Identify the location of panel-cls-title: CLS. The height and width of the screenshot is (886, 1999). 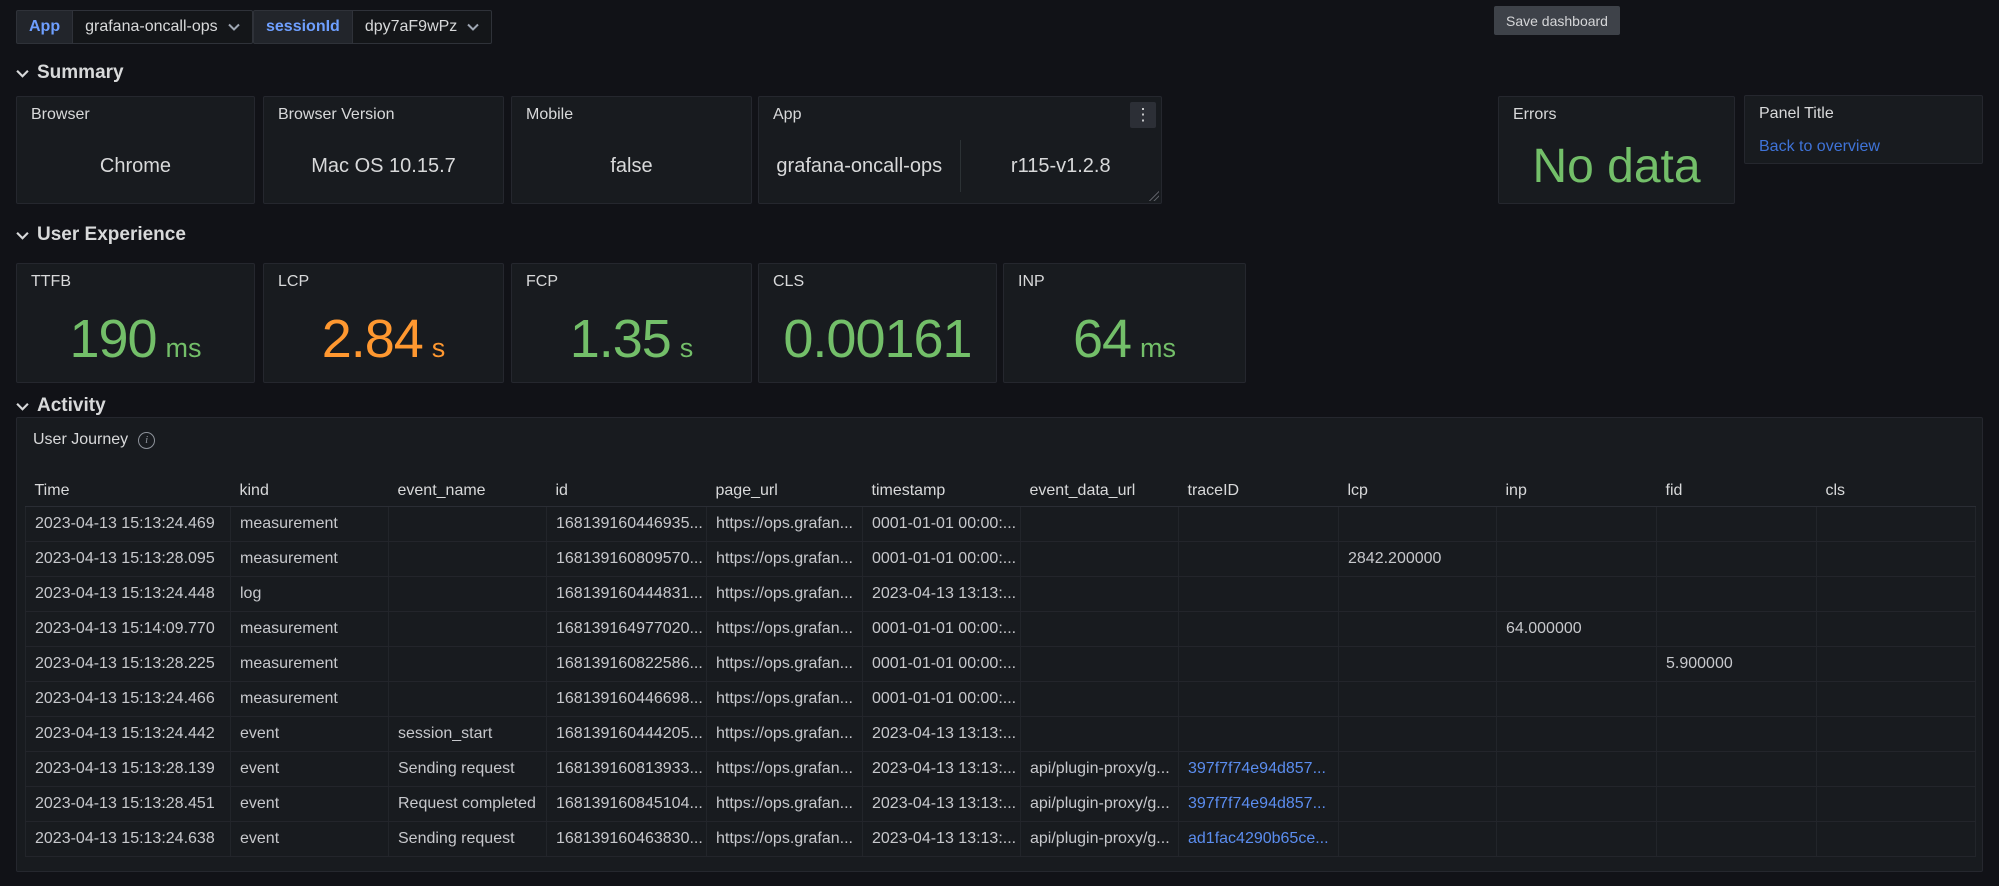
(789, 281).